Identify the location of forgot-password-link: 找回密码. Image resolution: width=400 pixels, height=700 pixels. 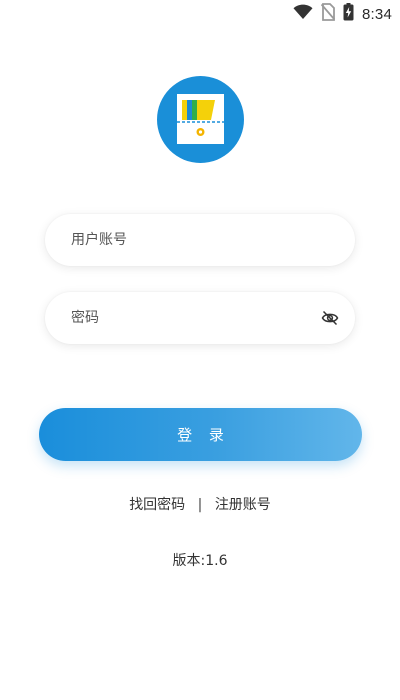
(157, 505).